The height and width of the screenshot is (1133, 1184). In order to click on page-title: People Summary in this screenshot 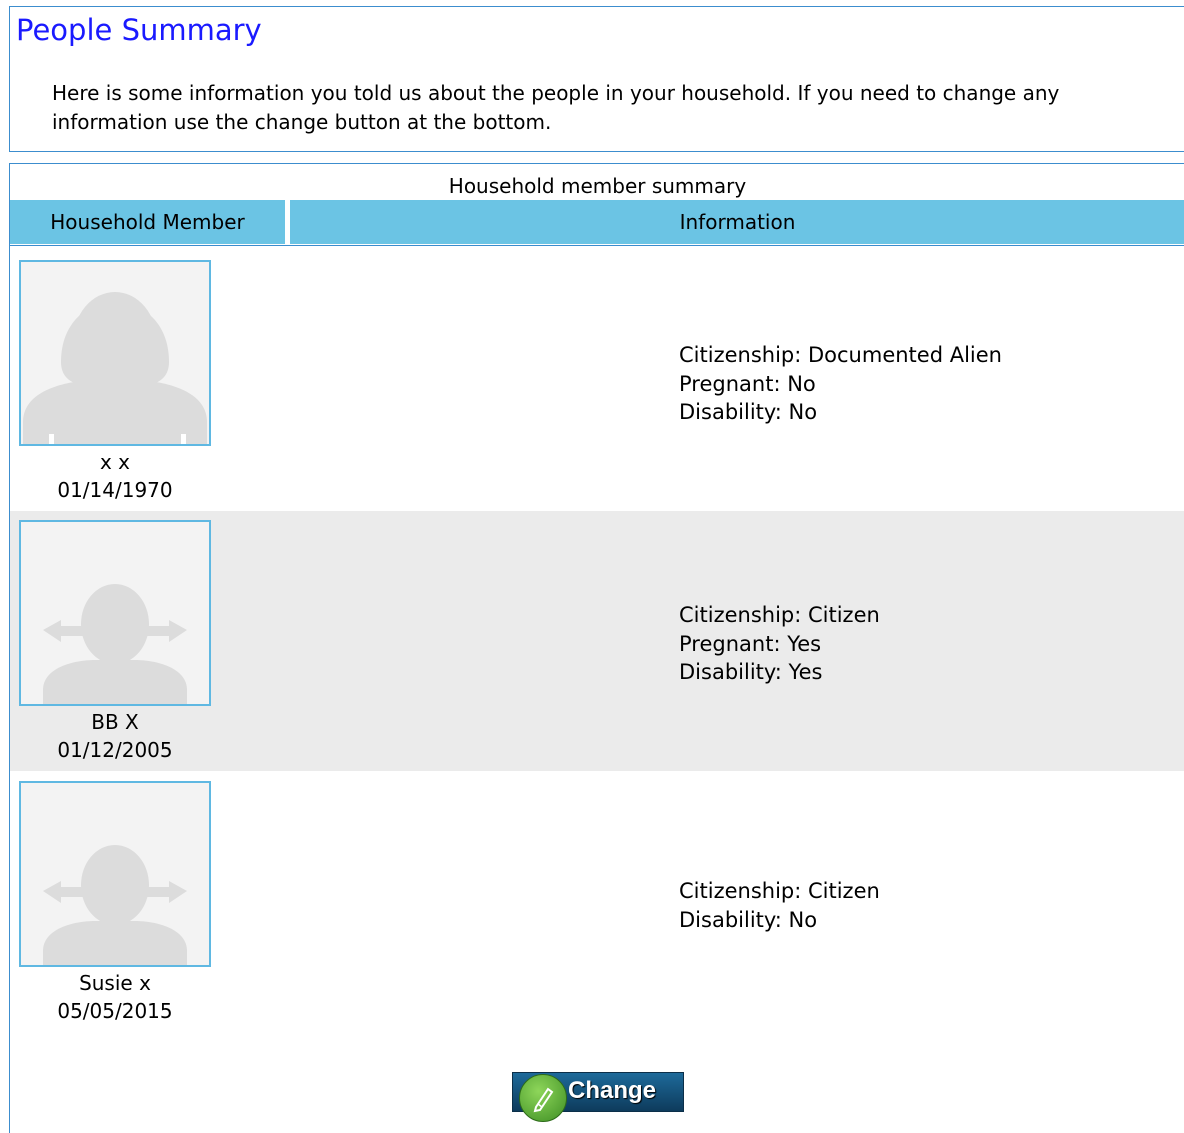, I will do `click(139, 30)`.